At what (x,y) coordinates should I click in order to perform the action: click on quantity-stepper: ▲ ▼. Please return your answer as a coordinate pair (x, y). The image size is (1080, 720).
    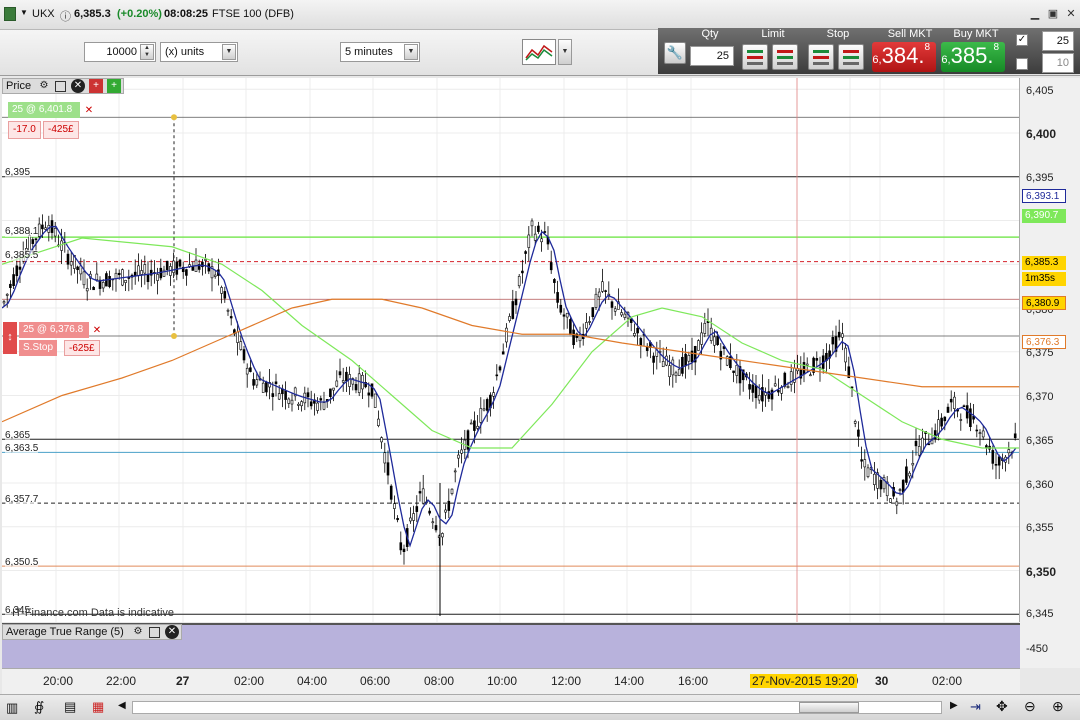
    Looking at the image, I should click on (147, 52).